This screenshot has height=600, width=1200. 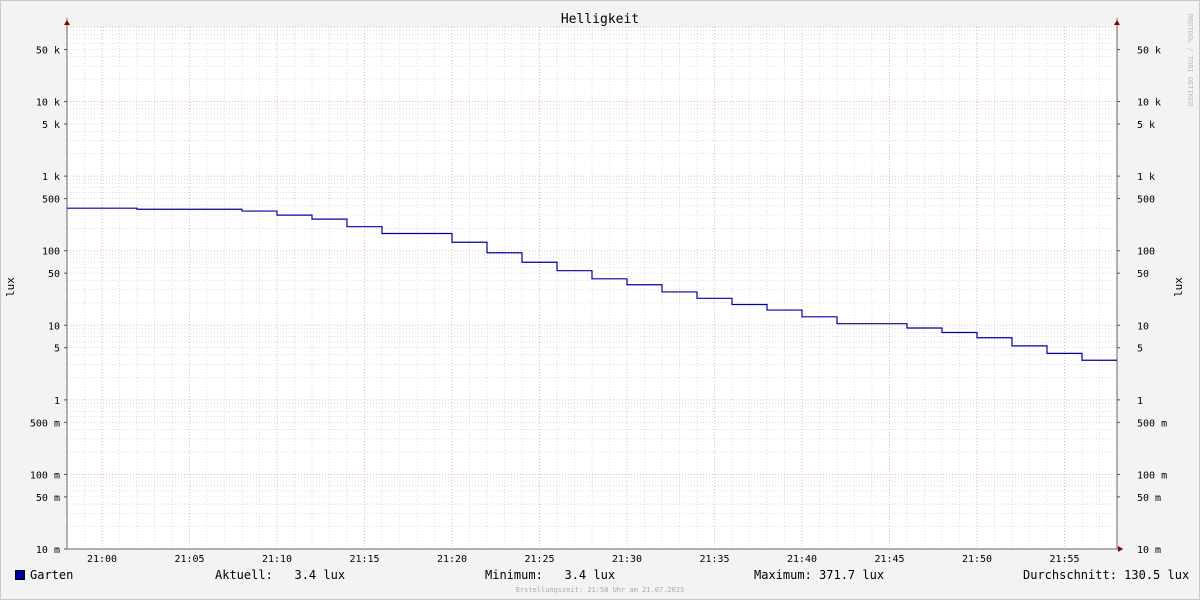 What do you see at coordinates (54, 274) in the screenshot?
I see `y-tick-label-left: 50` at bounding box center [54, 274].